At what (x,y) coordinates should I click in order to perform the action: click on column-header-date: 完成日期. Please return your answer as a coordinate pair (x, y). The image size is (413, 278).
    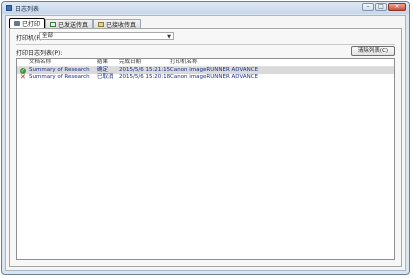
    Looking at the image, I should click on (130, 62).